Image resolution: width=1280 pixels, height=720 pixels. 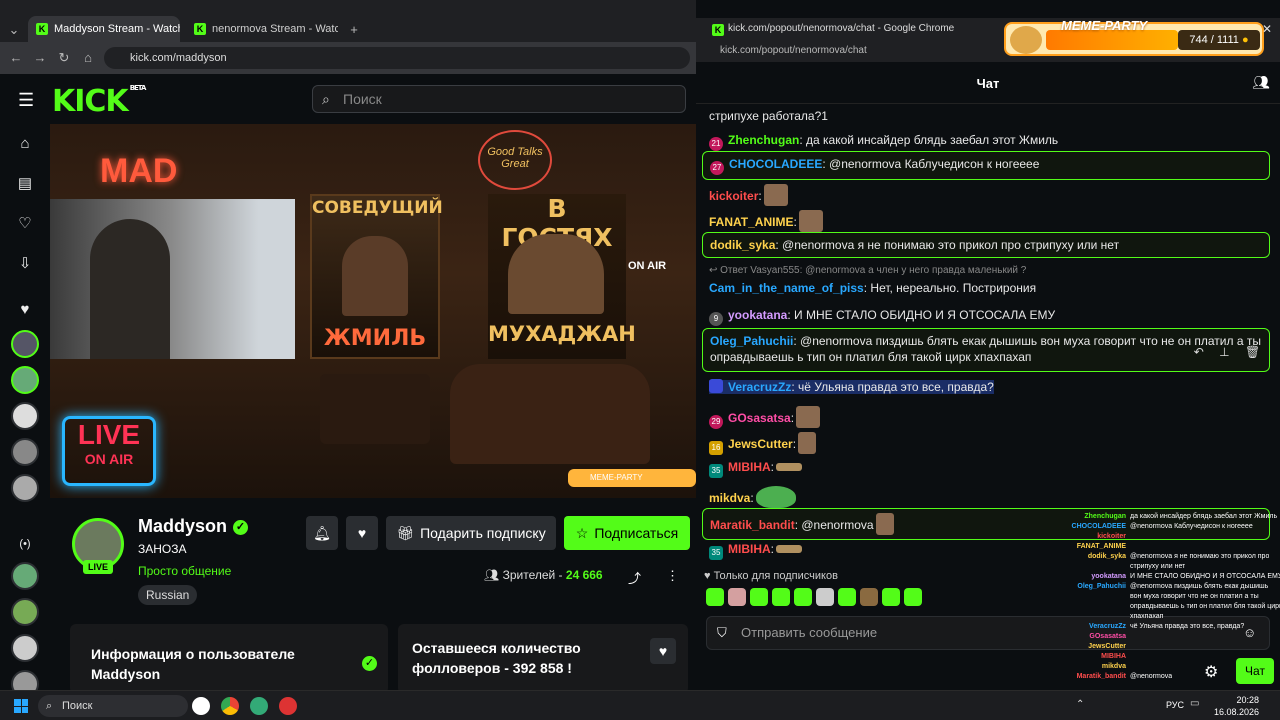 What do you see at coordinates (168, 595) in the screenshot?
I see `stream-language-tag: Russian` at bounding box center [168, 595].